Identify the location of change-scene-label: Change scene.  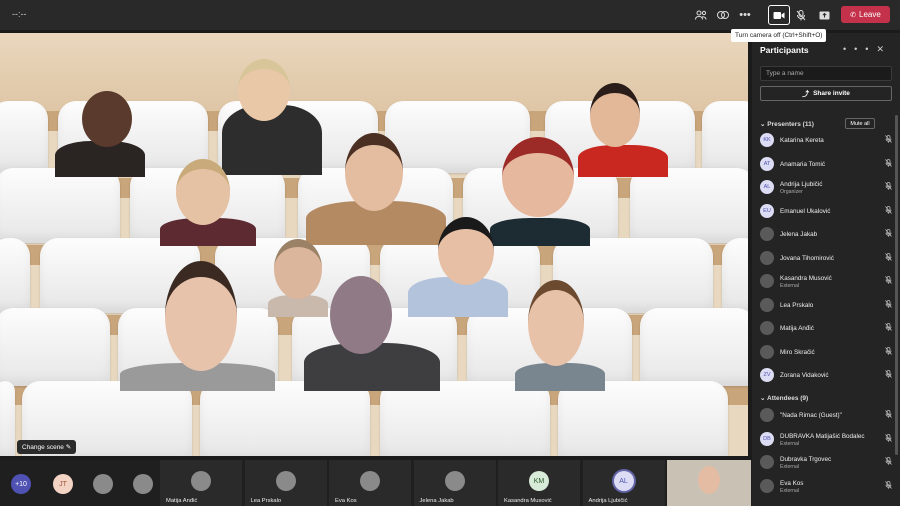
(43, 447).